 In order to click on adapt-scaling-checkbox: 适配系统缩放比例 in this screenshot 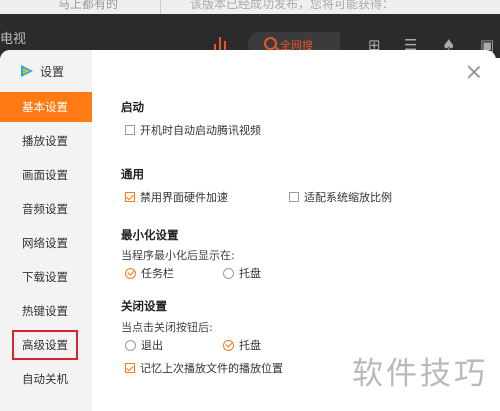, I will do `click(340, 197)`.